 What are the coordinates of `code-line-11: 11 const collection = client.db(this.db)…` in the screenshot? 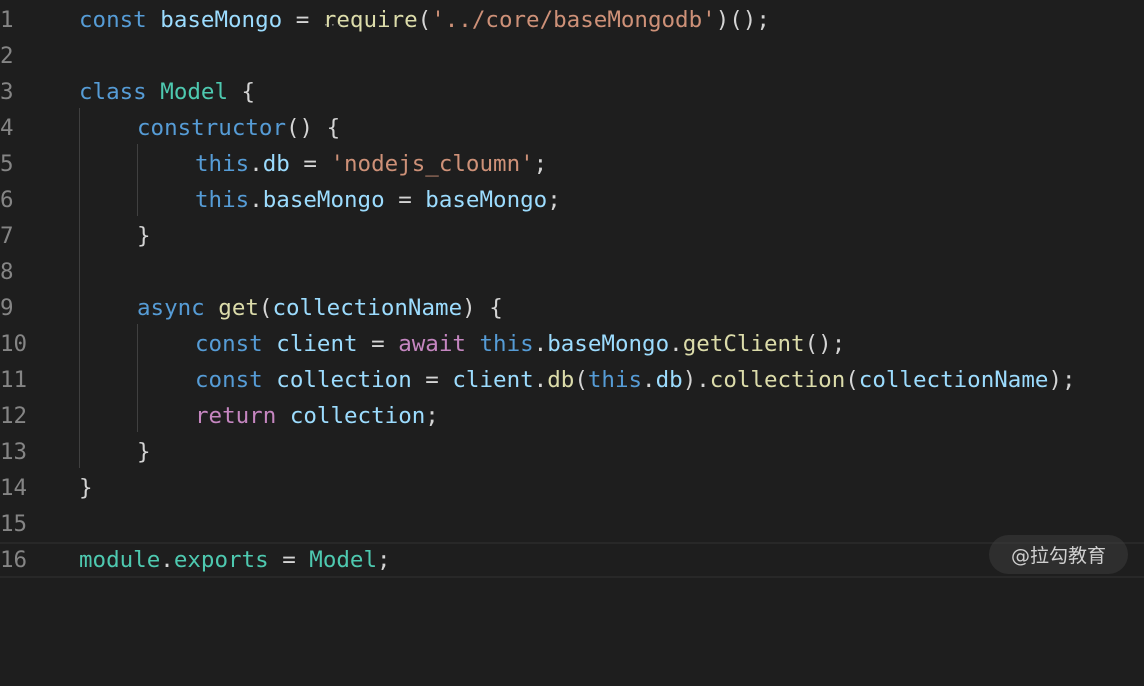 It's located at (572, 380).